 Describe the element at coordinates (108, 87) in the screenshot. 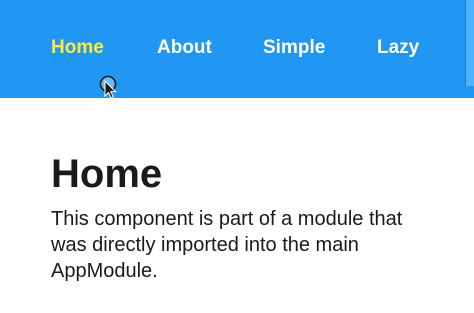

I see `pointer-cursor-icon` at that location.